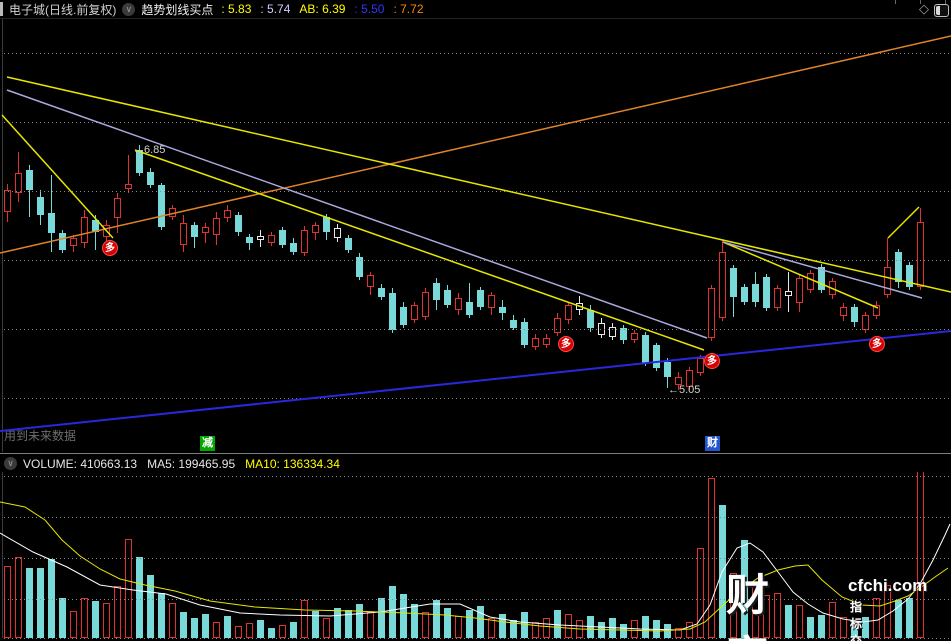 The width and height of the screenshot is (951, 641). Describe the element at coordinates (322, 9) in the screenshot. I see `indicator-value-3: AB: 6.39` at that location.